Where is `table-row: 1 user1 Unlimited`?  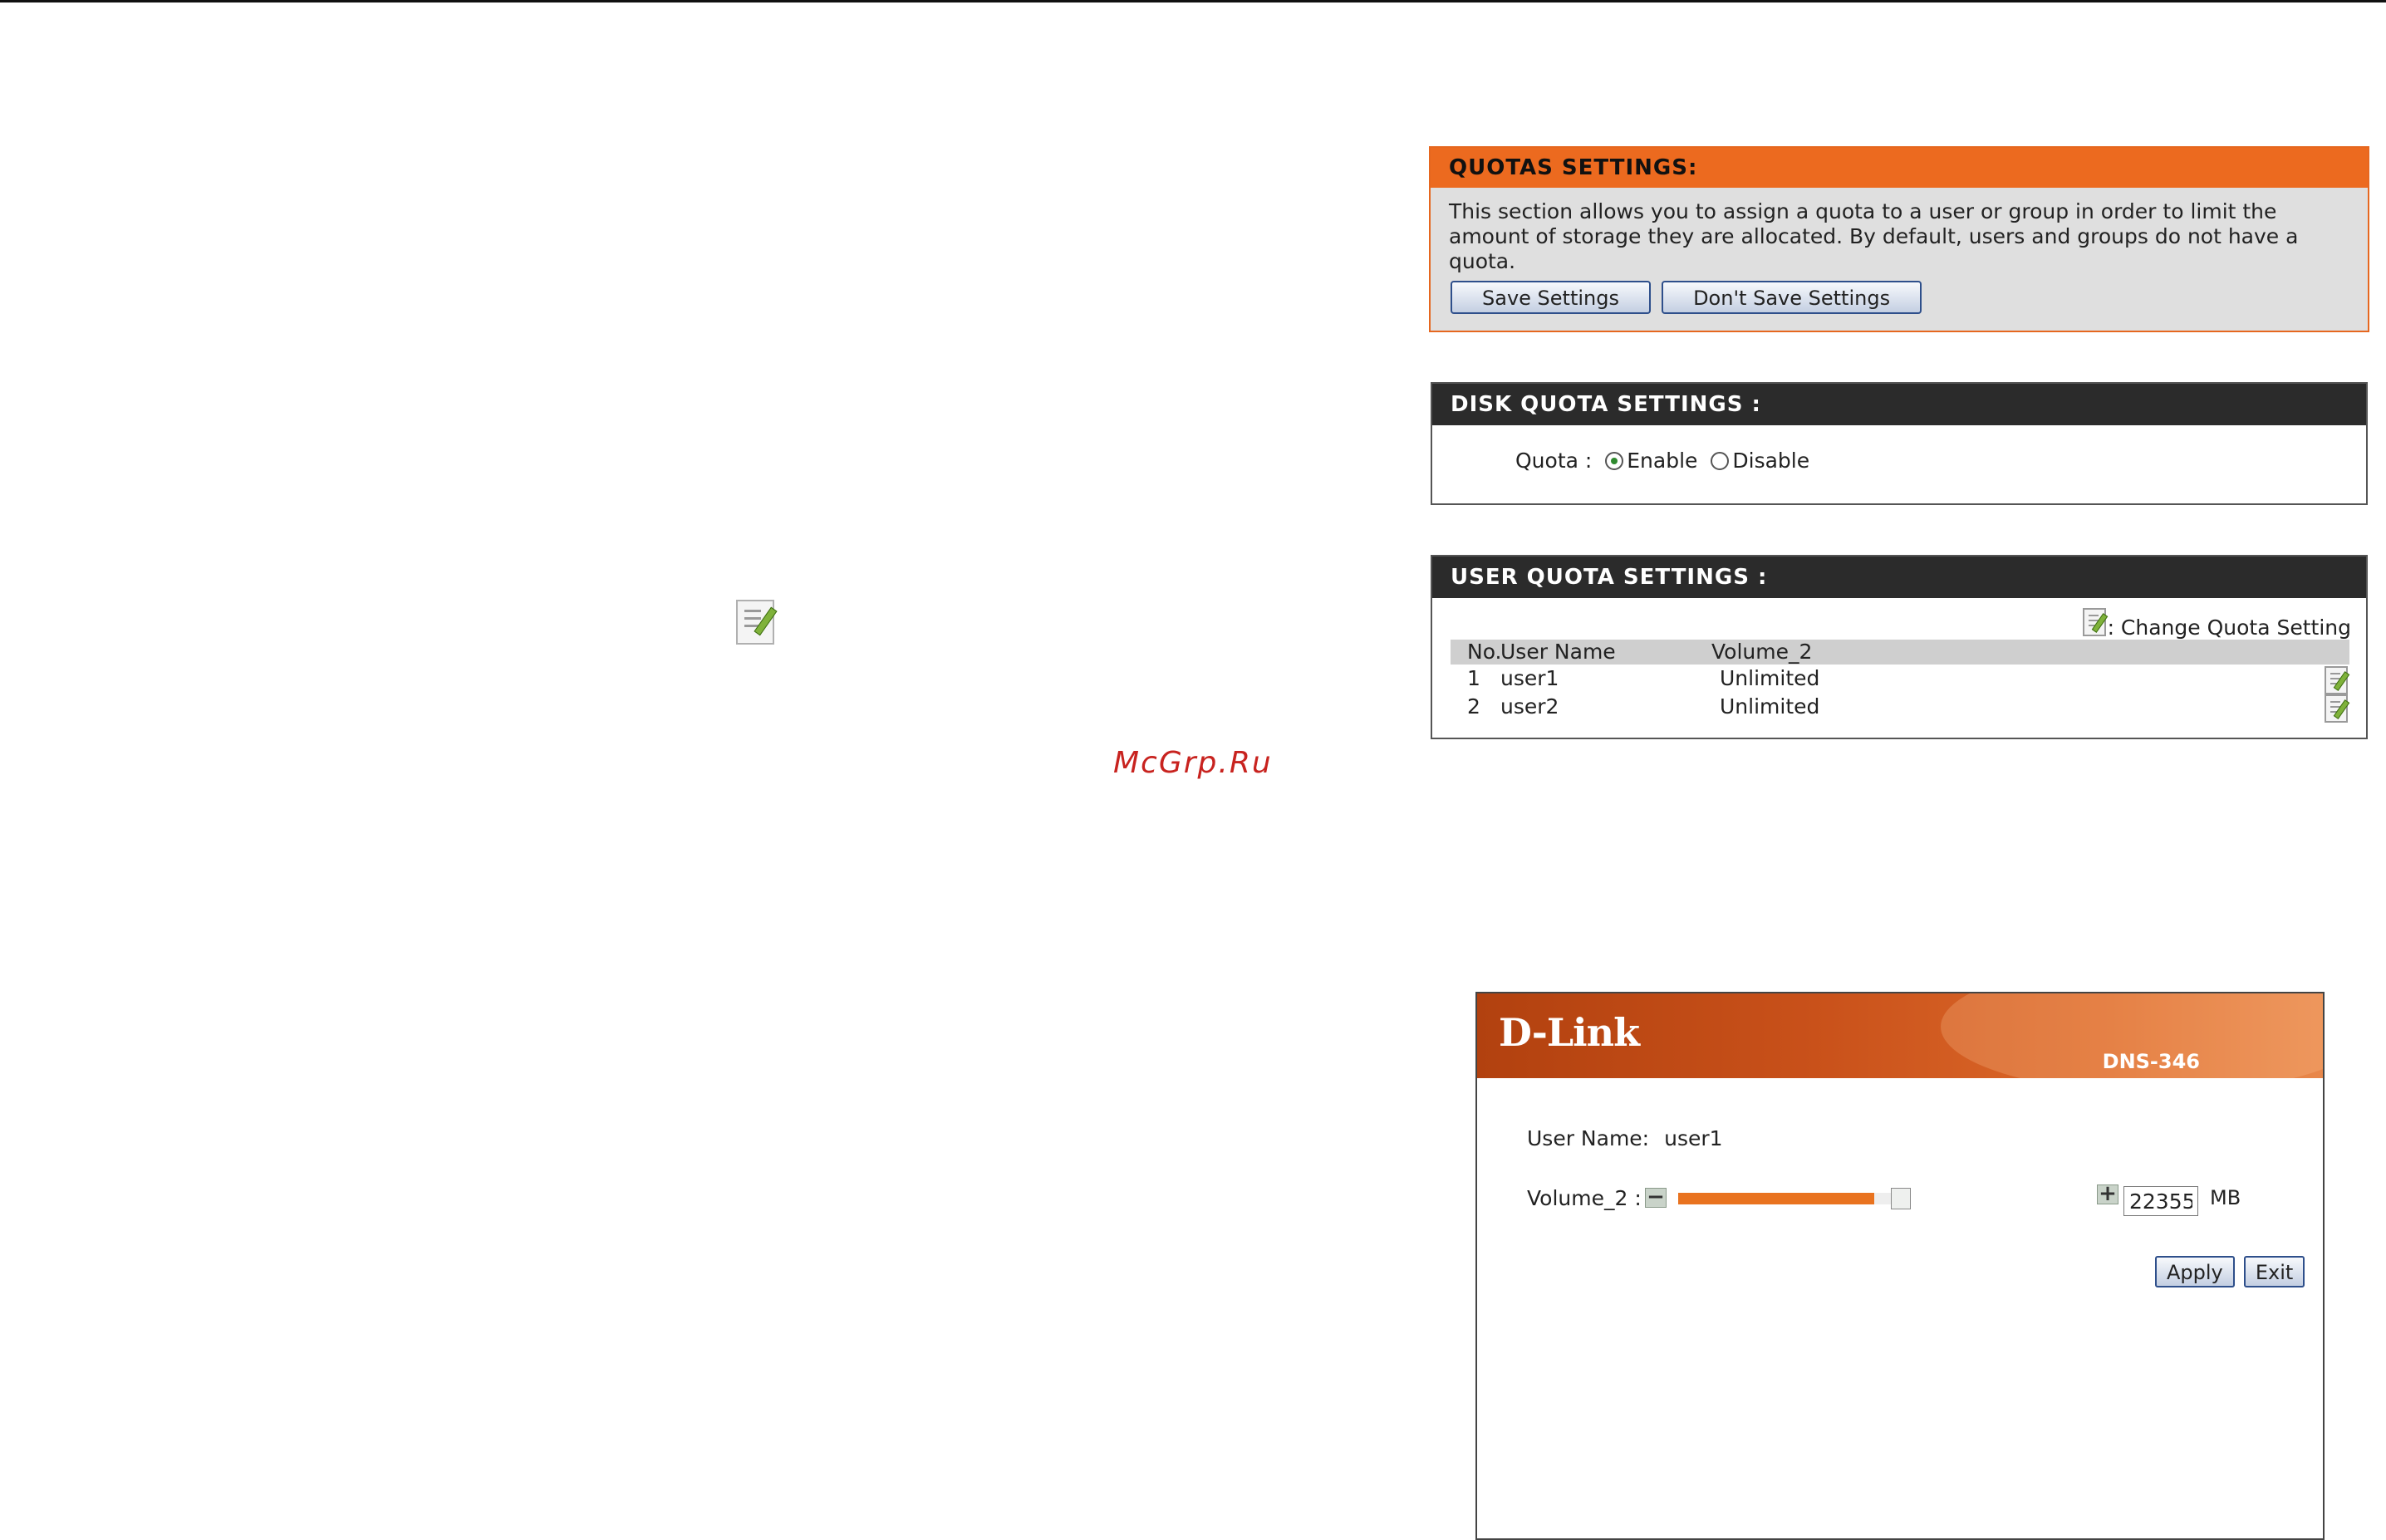 table-row: 1 user1 Unlimited is located at coordinates (1900, 679).